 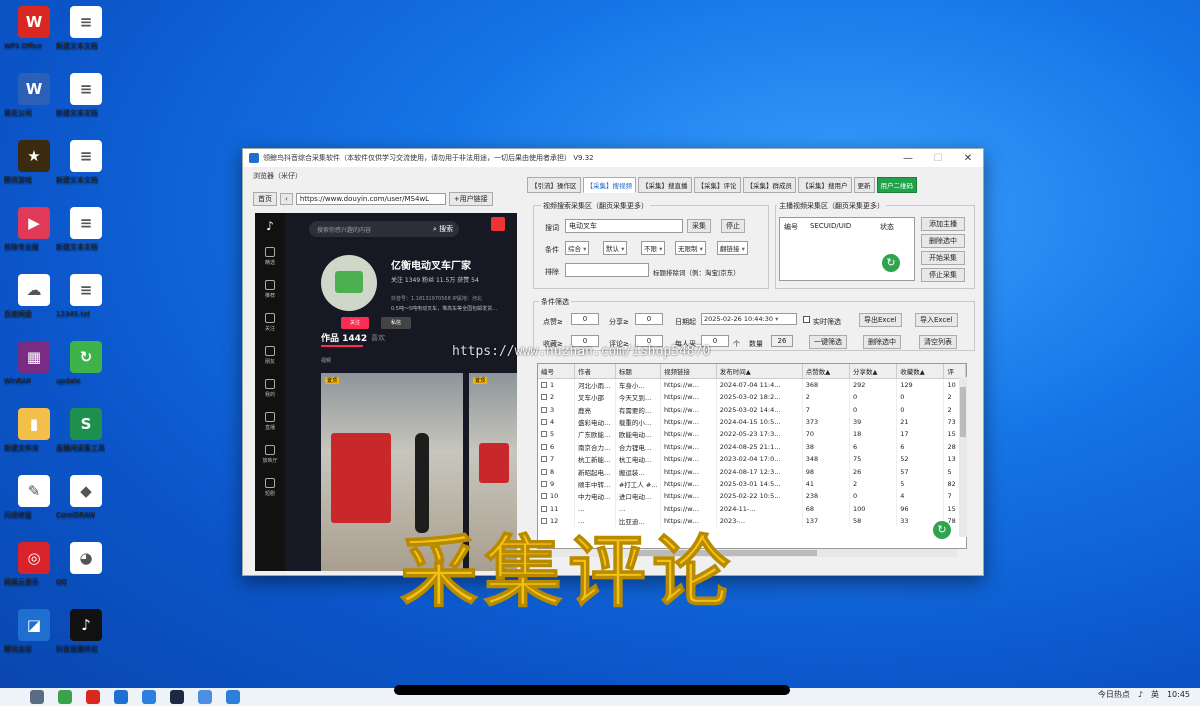 I want to click on refresh-icon: ↻, so click(x=891, y=263).